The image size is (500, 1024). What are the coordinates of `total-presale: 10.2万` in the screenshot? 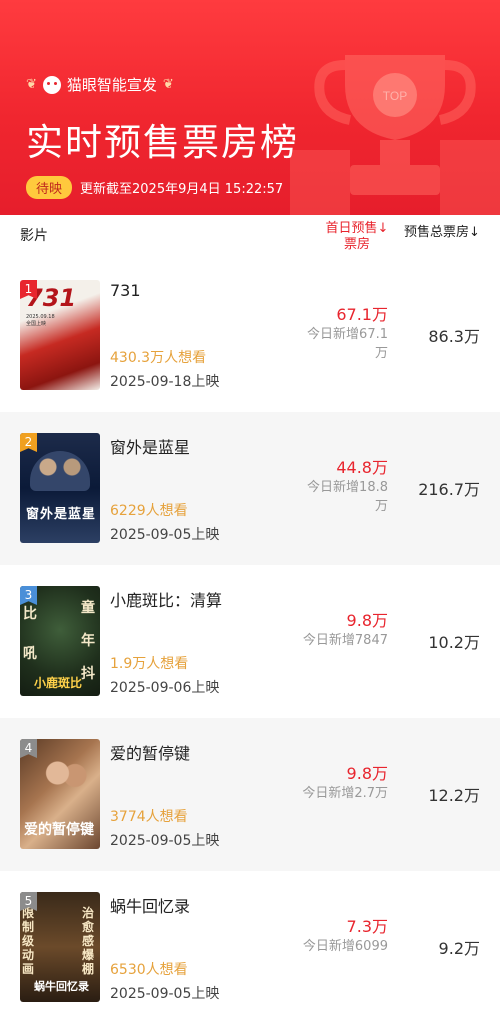 It's located at (454, 642).